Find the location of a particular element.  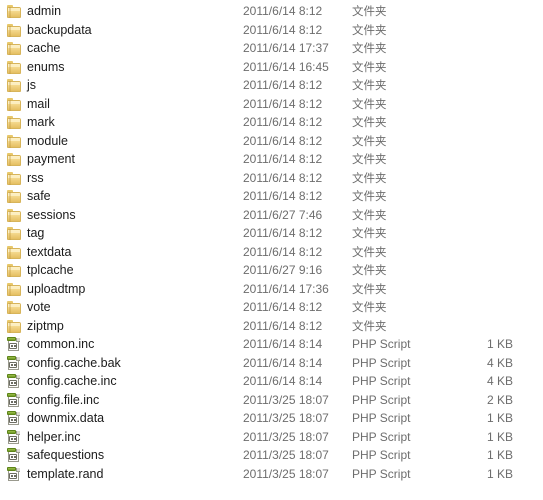

file-row: tag 2011/6/14 8:12 文件夹 is located at coordinates (271, 233).